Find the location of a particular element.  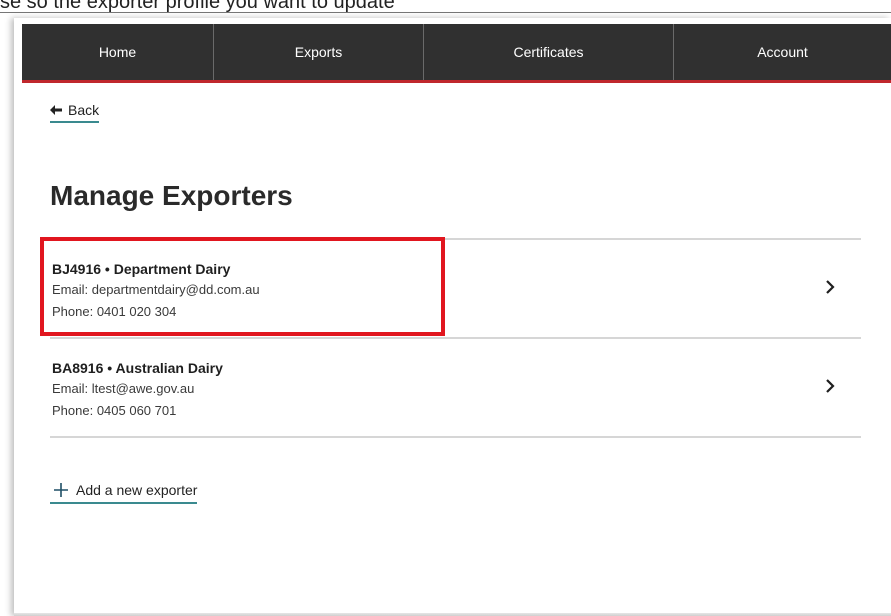

nav-item-certificates: Certificates is located at coordinates (549, 52).